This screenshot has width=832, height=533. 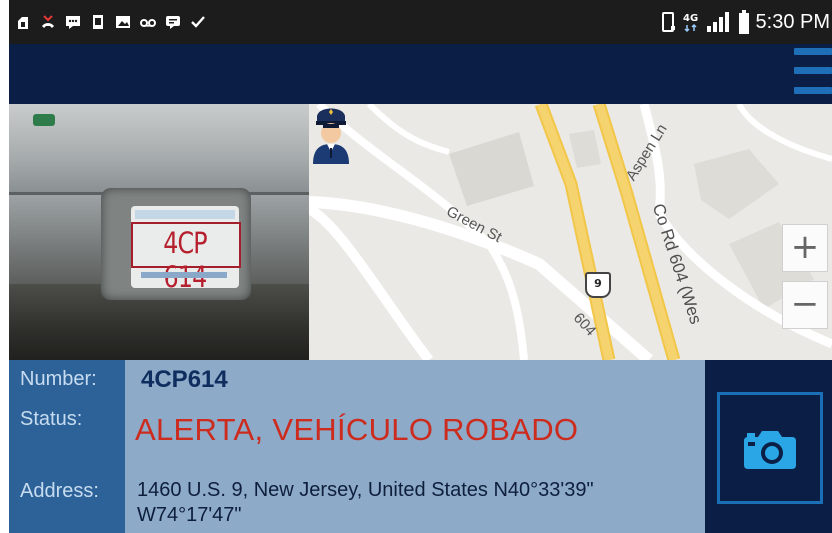 What do you see at coordinates (67, 446) in the screenshot?
I see `info-labels-column: Number: Status: Address:` at bounding box center [67, 446].